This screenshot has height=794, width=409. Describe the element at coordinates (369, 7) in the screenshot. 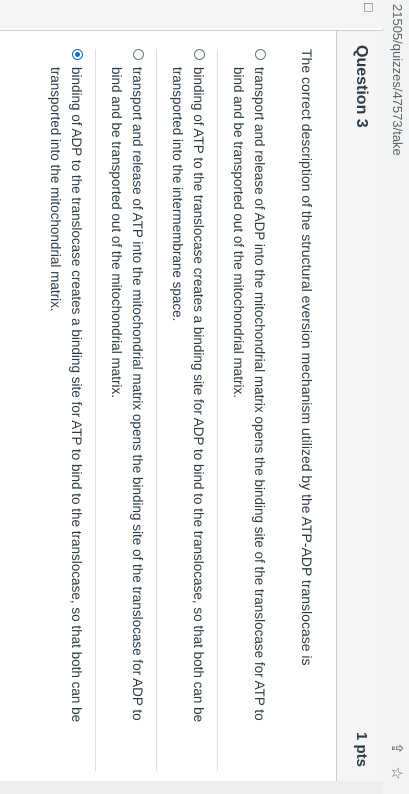

I see `flag-question-icon: □` at that location.